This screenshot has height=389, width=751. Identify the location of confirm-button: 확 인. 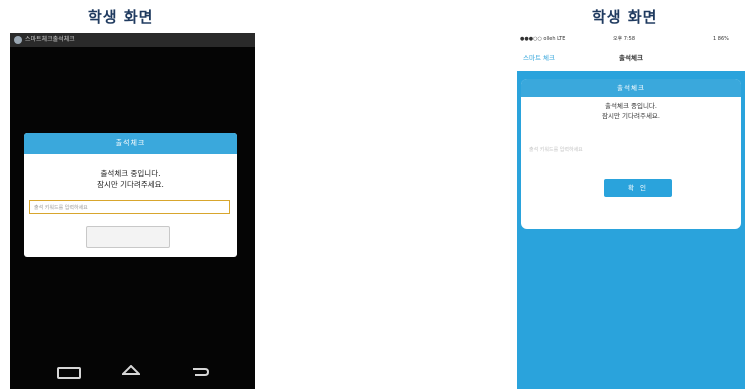
(638, 188).